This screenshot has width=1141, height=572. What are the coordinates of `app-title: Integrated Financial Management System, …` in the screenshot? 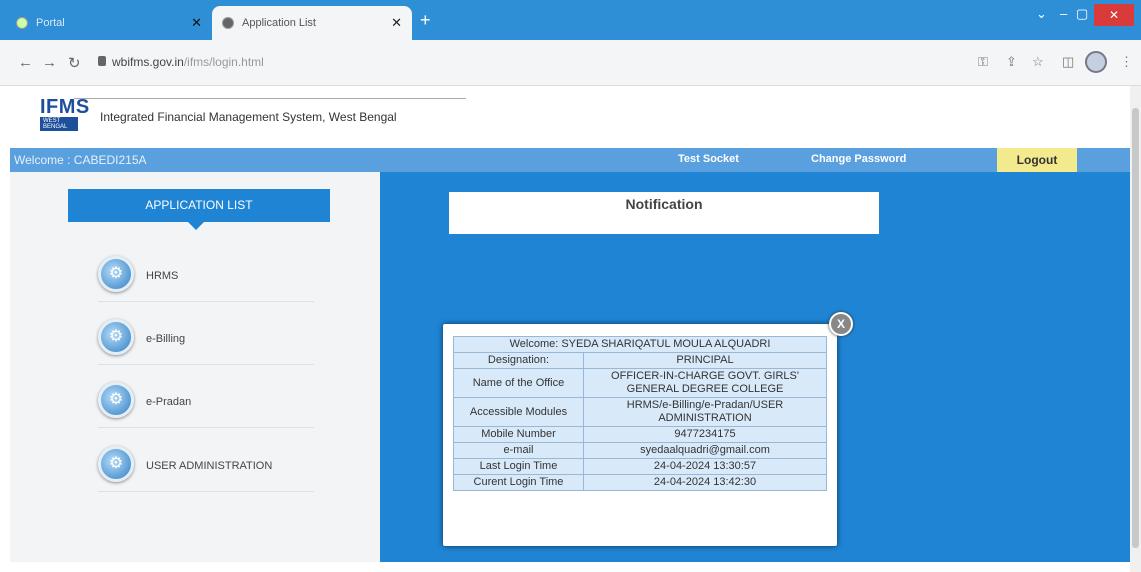 It's located at (248, 117).